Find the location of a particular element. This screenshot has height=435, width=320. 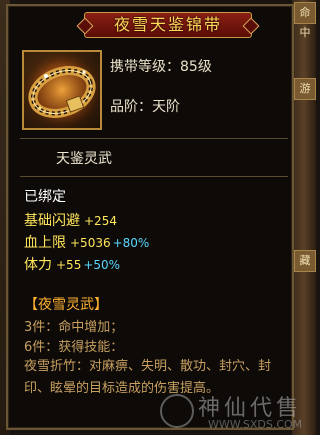

stat-label: 体力 is located at coordinates (38, 265).